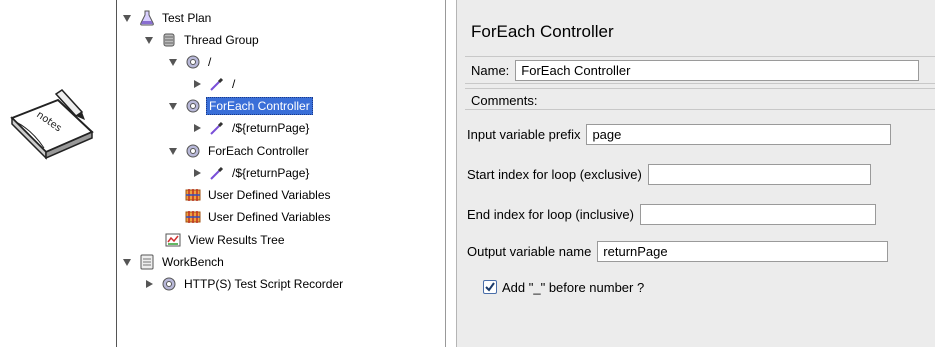 The height and width of the screenshot is (347, 935). I want to click on end-index-row: End index for loop (inclusive), so click(671, 214).